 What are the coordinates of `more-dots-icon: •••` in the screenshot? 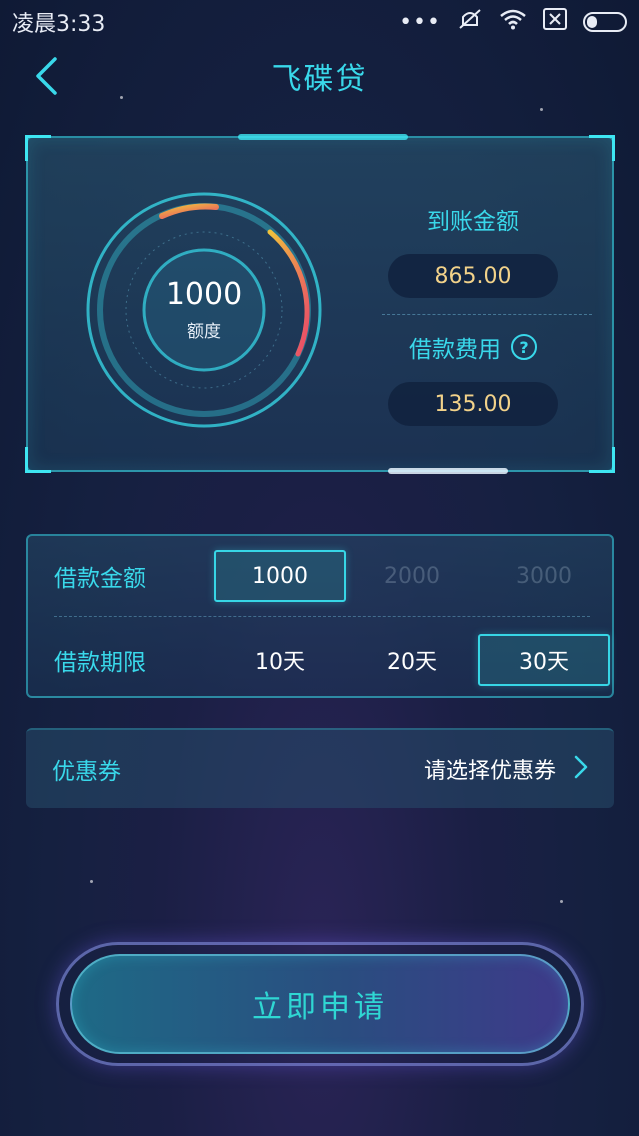 It's located at (420, 22).